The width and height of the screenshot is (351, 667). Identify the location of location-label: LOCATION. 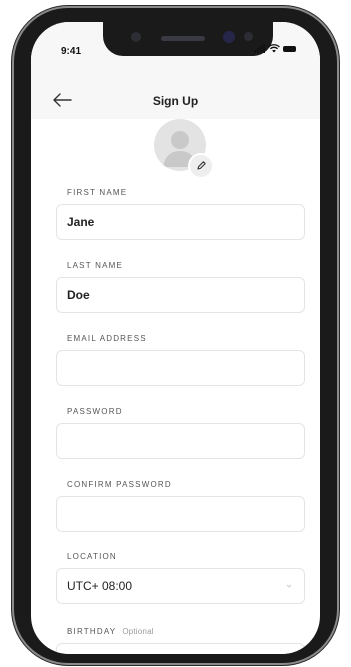
(92, 556).